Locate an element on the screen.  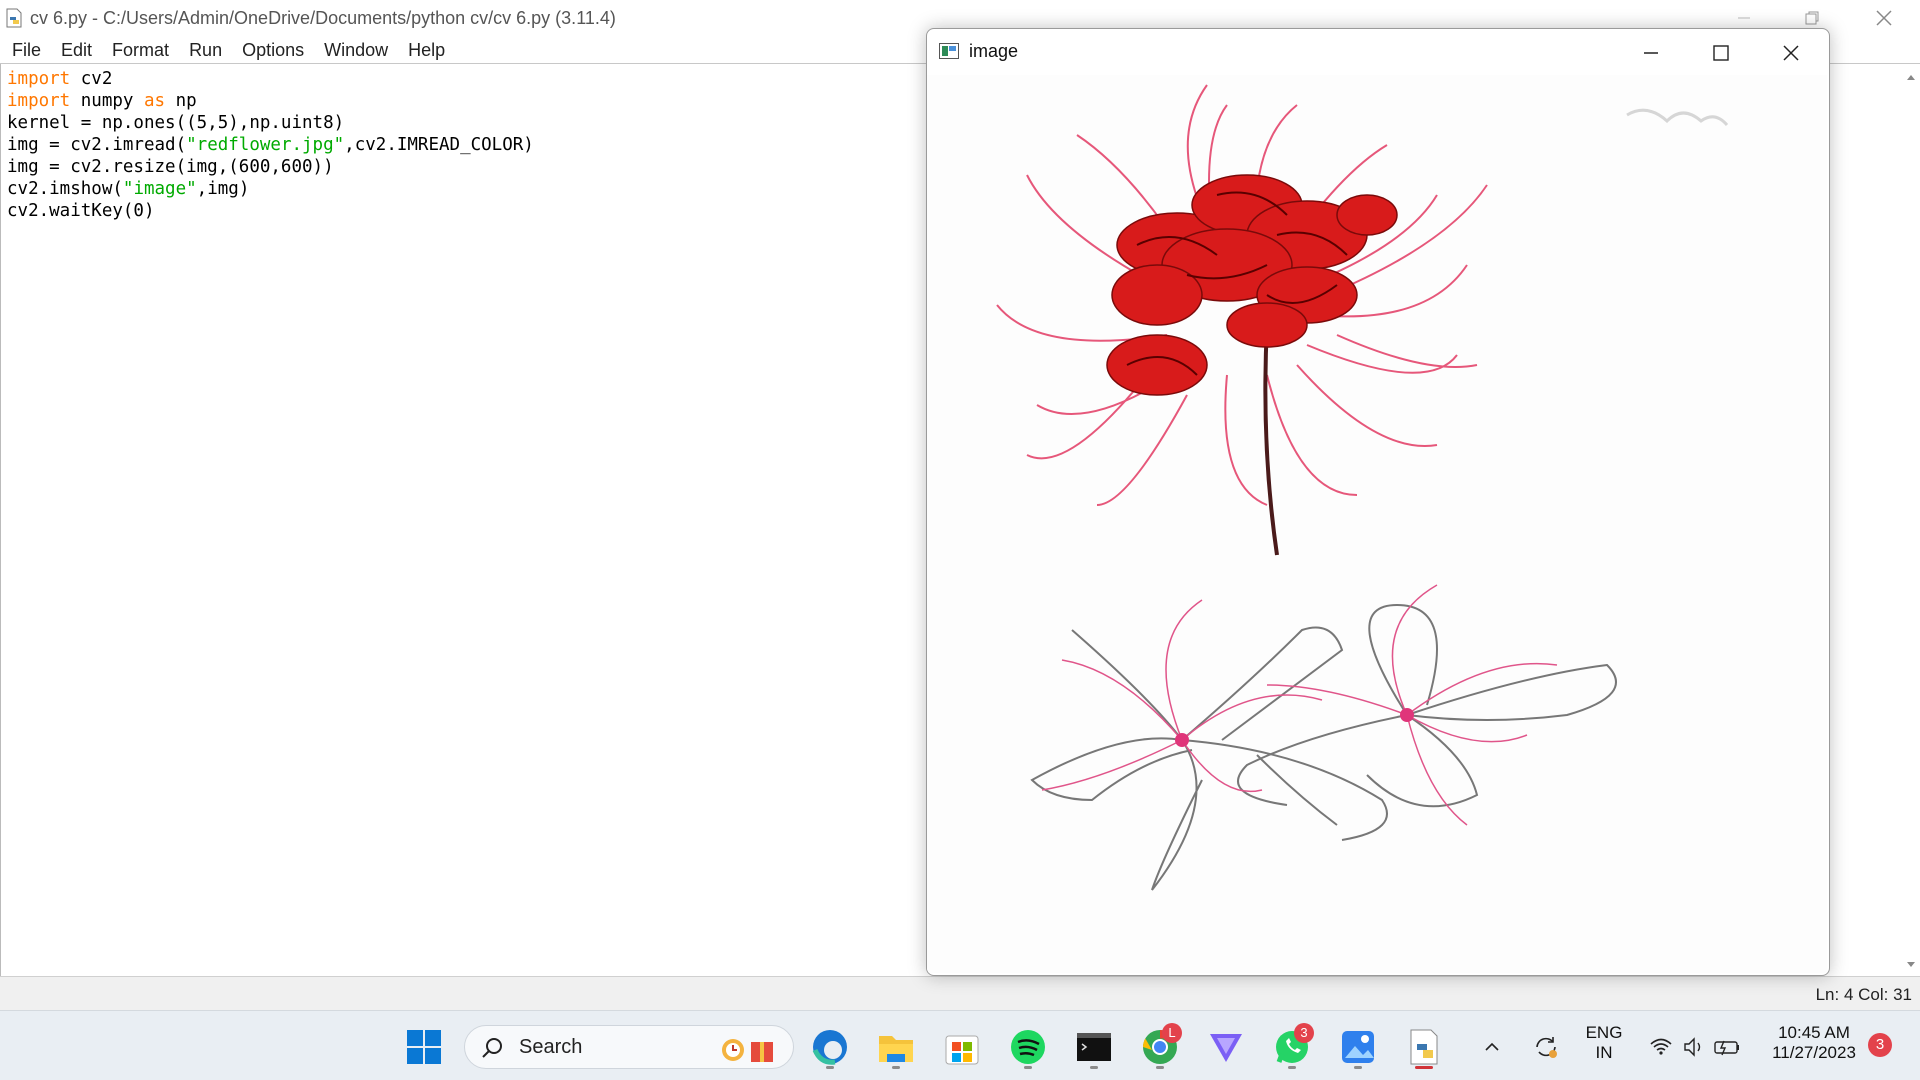
quick-settings-button is located at coordinates (1699, 1047).